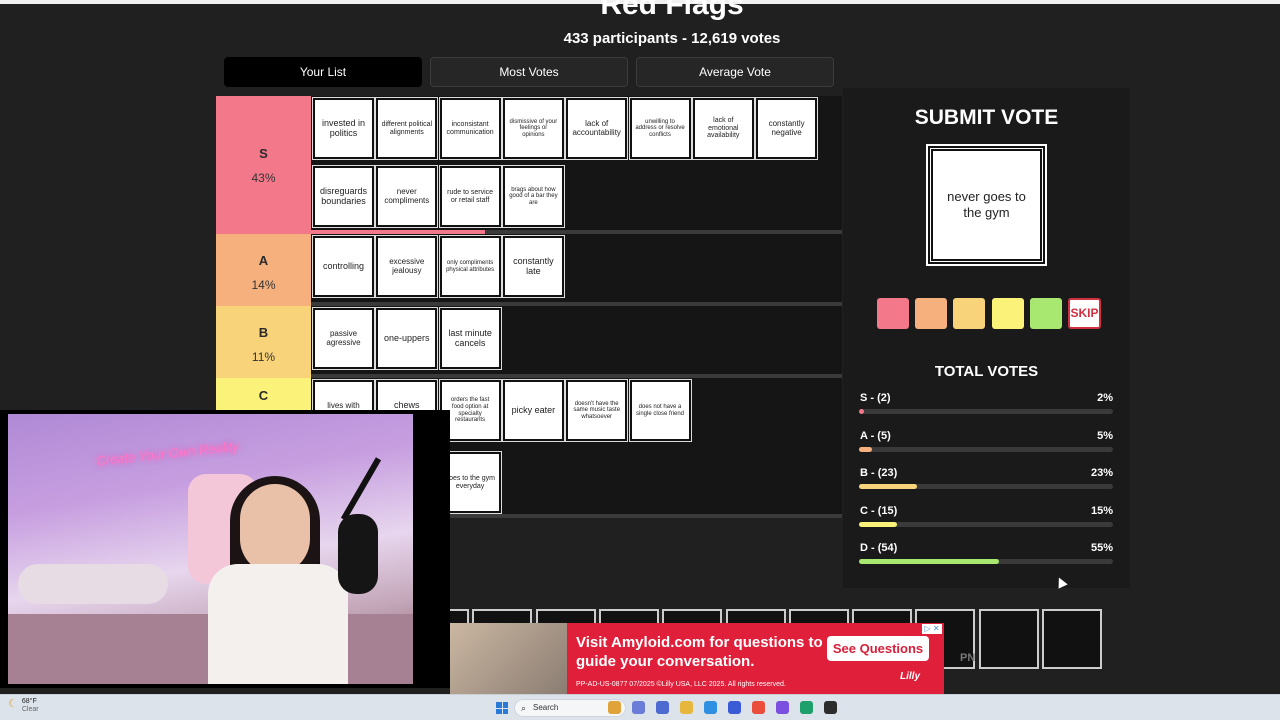  Describe the element at coordinates (210, 549) in the screenshot. I see `webcam-feed: Create Your Own Reality` at that location.